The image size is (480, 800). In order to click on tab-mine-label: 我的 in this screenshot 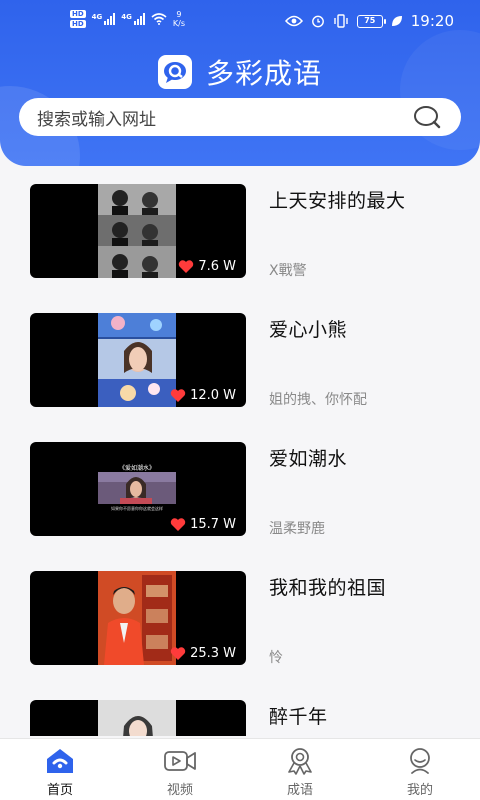, I will do `click(419, 790)`.